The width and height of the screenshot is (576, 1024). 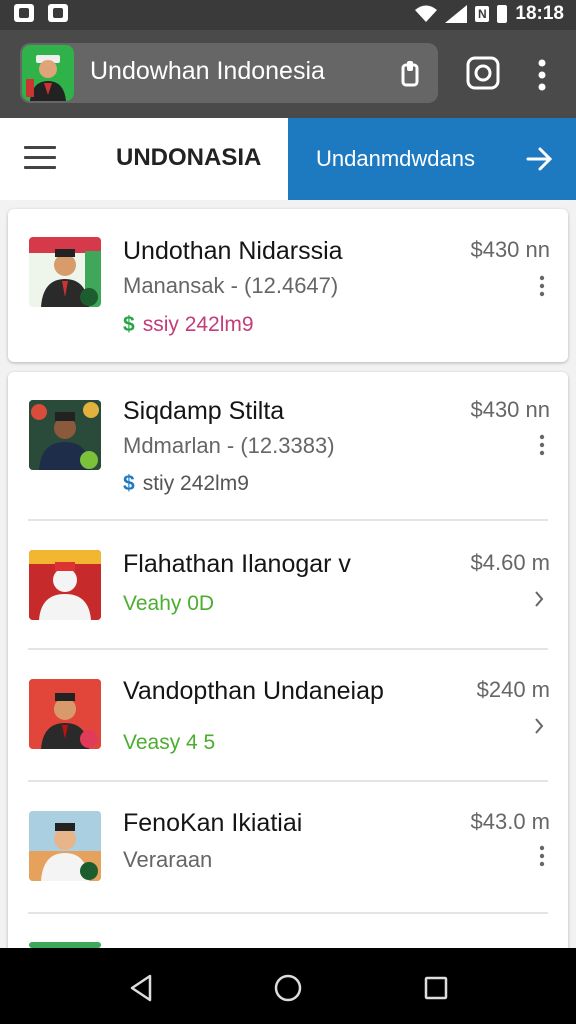 What do you see at coordinates (288, 716) in the screenshot?
I see `list-item: Vandopthan Undaneiap Veasy 4 5 $240 m` at bounding box center [288, 716].